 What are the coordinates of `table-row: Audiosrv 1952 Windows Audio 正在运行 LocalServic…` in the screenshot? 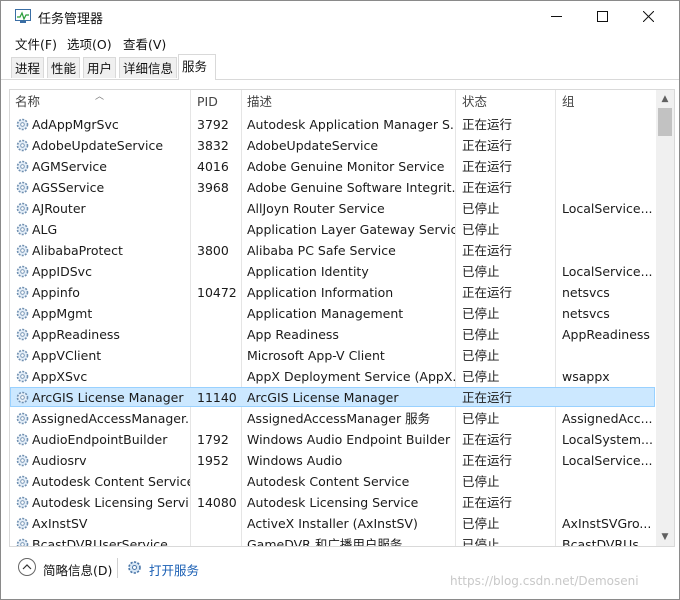 It's located at (333, 460).